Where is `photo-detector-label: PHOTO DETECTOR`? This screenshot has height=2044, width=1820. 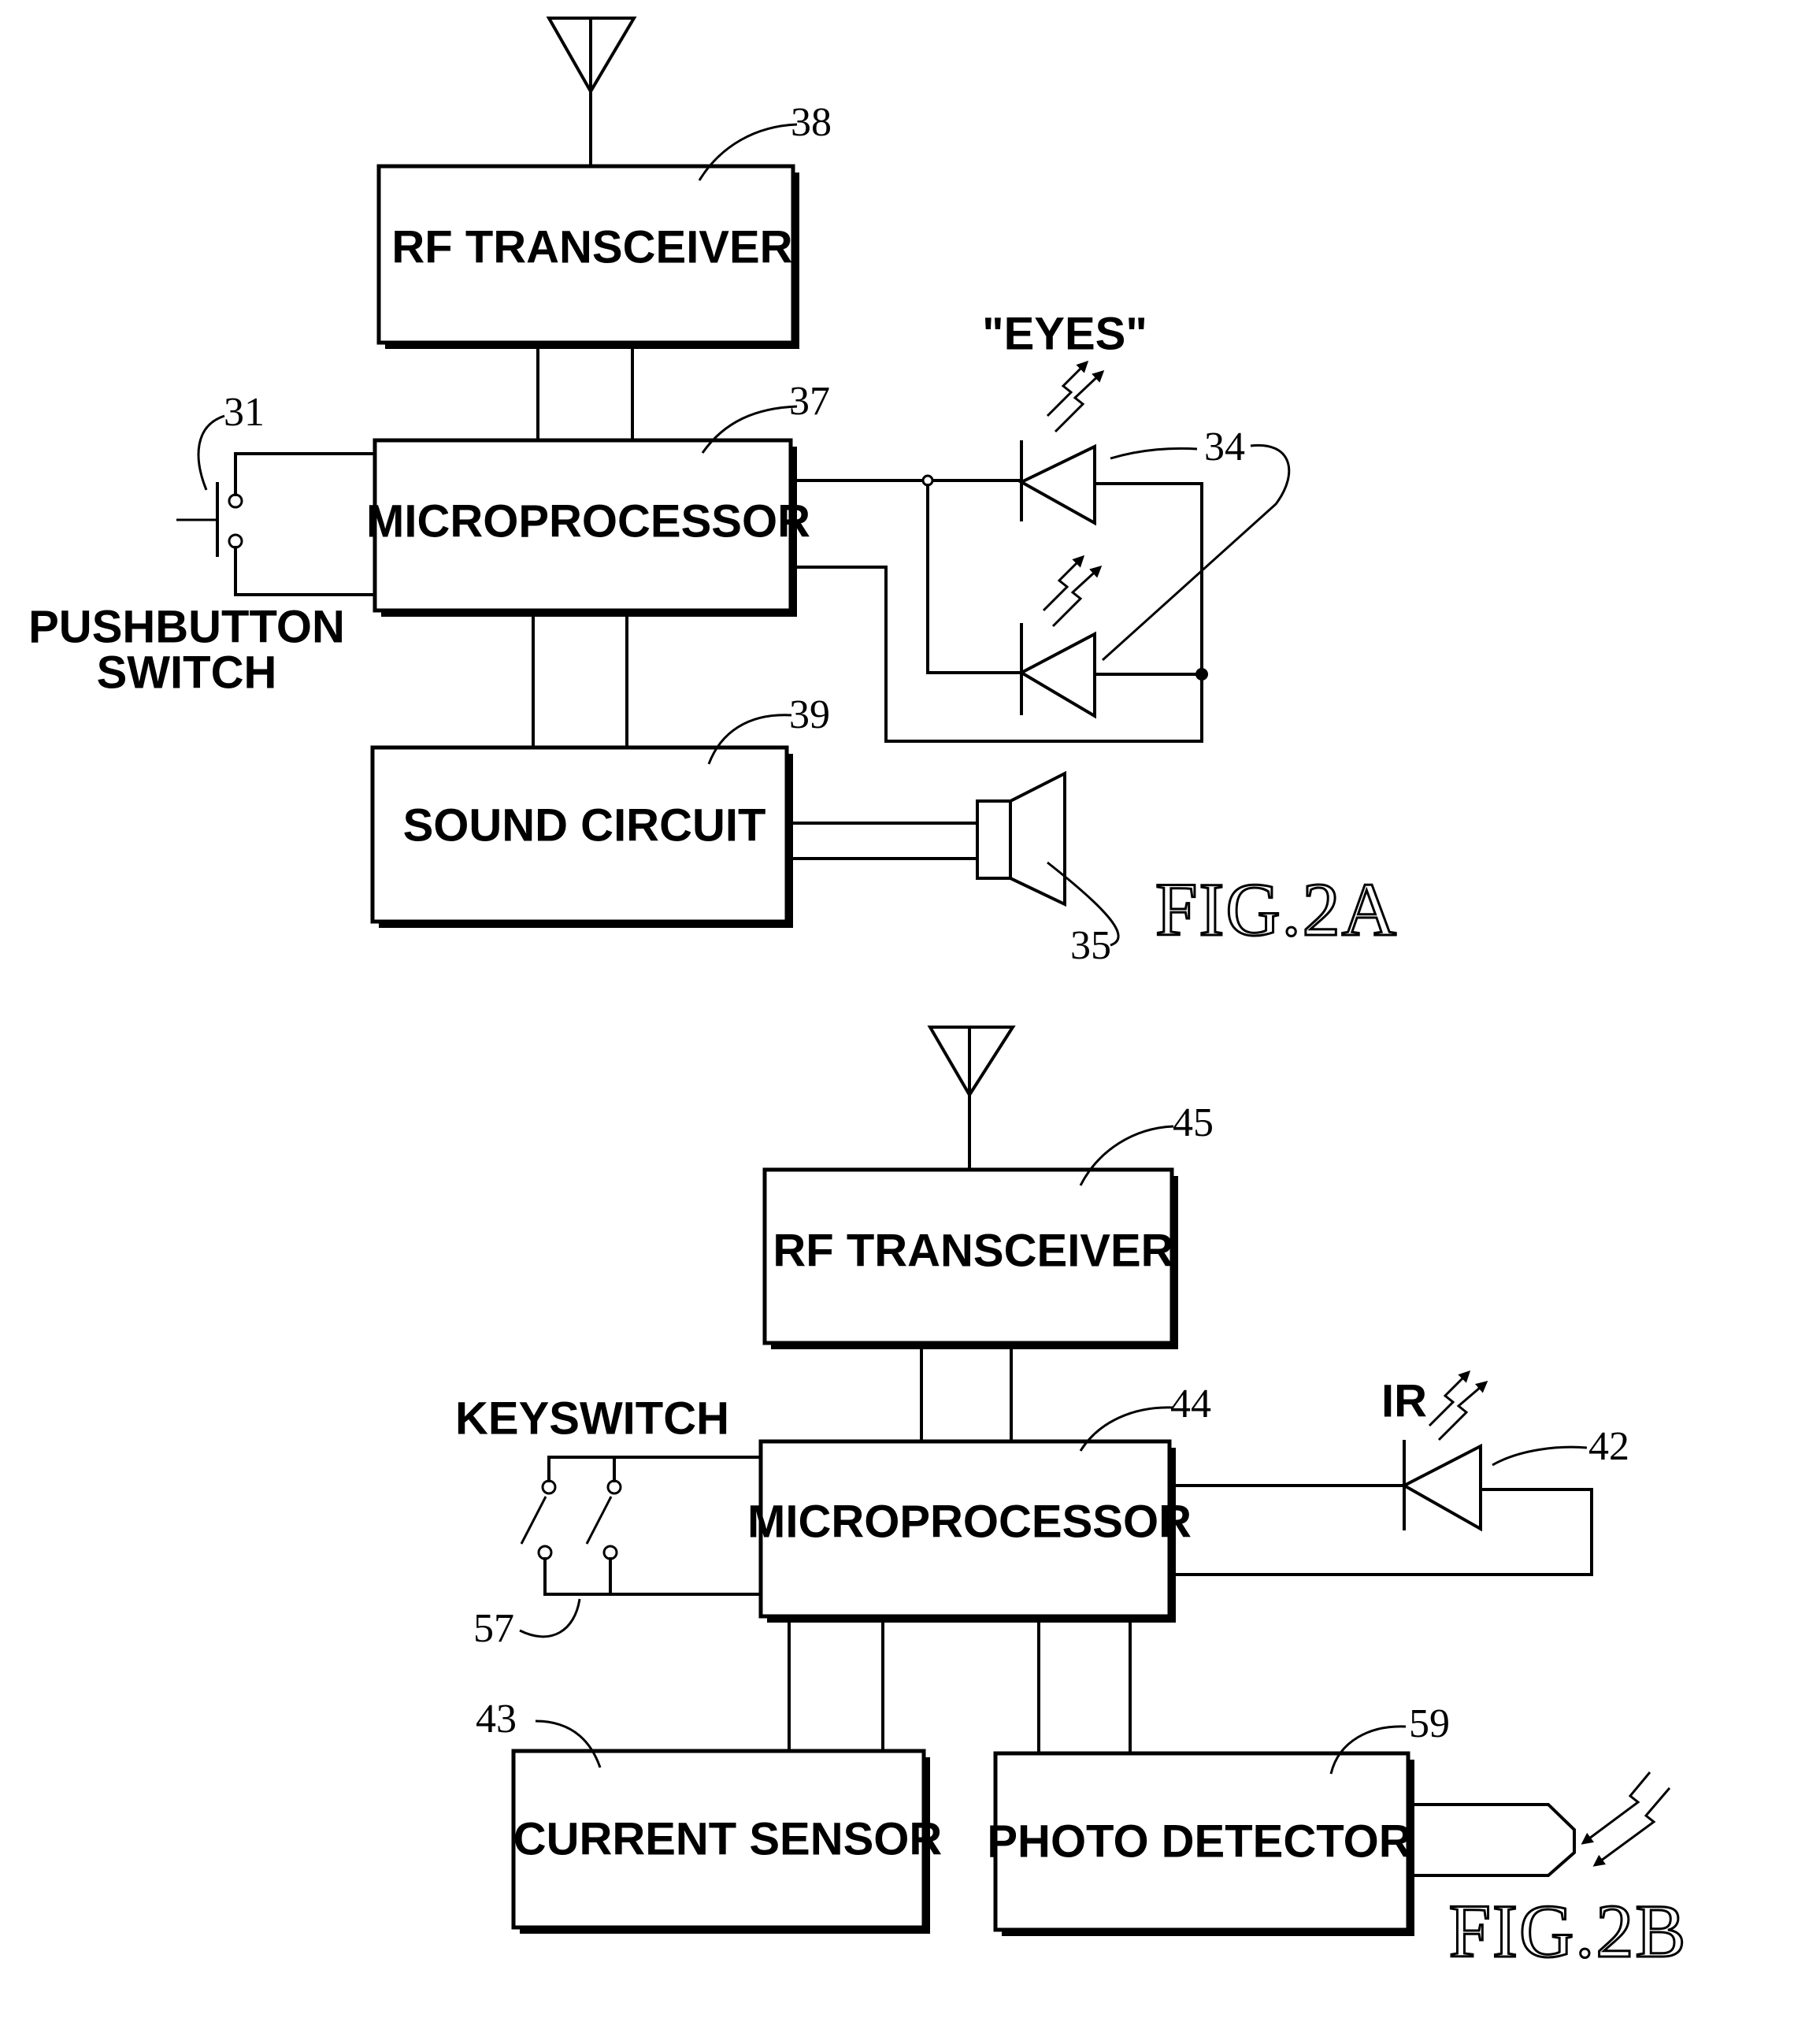
photo-detector-label: PHOTO DETECTOR is located at coordinates (1199, 1842).